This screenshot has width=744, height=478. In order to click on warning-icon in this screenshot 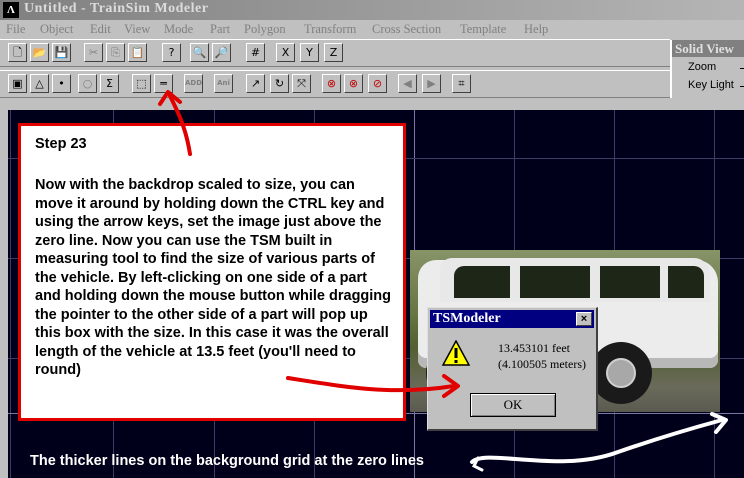, I will do `click(456, 353)`.